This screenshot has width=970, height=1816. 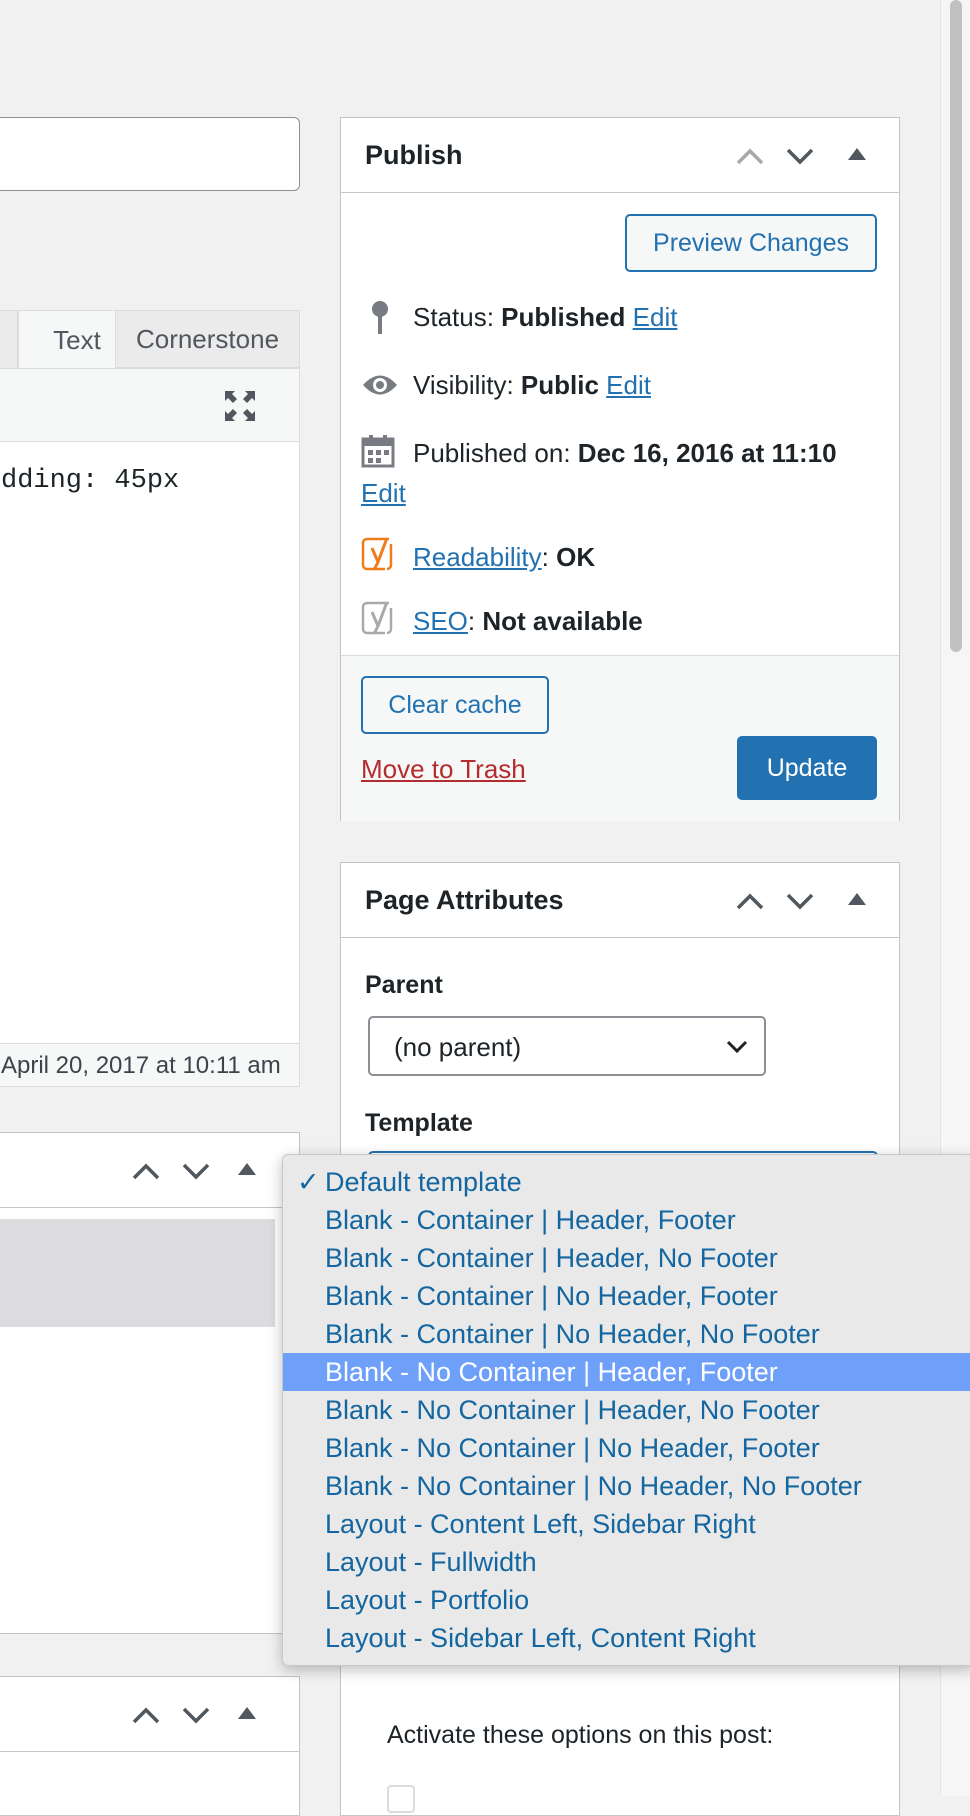 I want to click on template-option: Layout - Content Left, Sidebar Right, so click(x=626, y=1524).